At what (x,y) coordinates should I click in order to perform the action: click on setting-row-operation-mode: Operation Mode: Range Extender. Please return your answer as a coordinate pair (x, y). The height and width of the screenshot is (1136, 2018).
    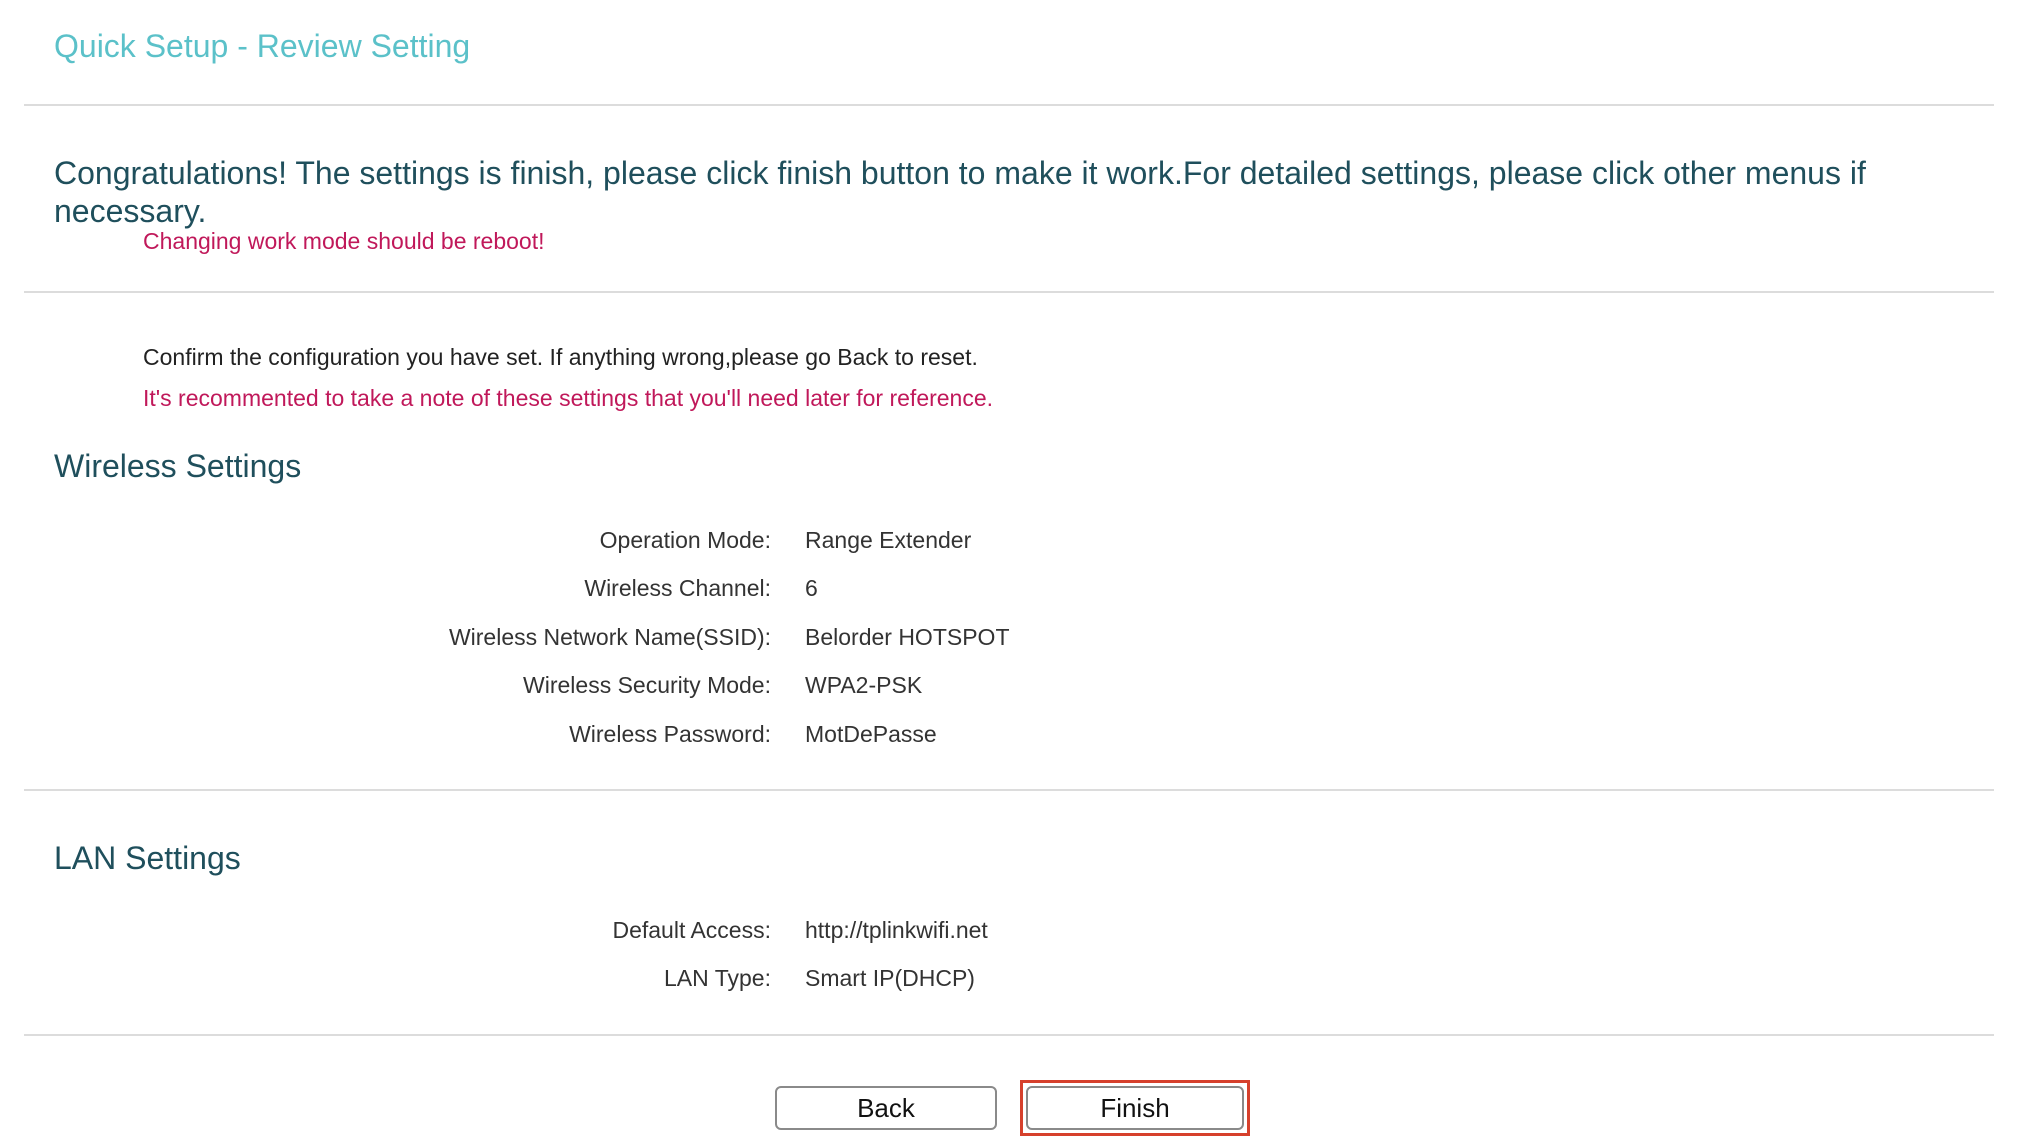
    Looking at the image, I should click on (700, 544).